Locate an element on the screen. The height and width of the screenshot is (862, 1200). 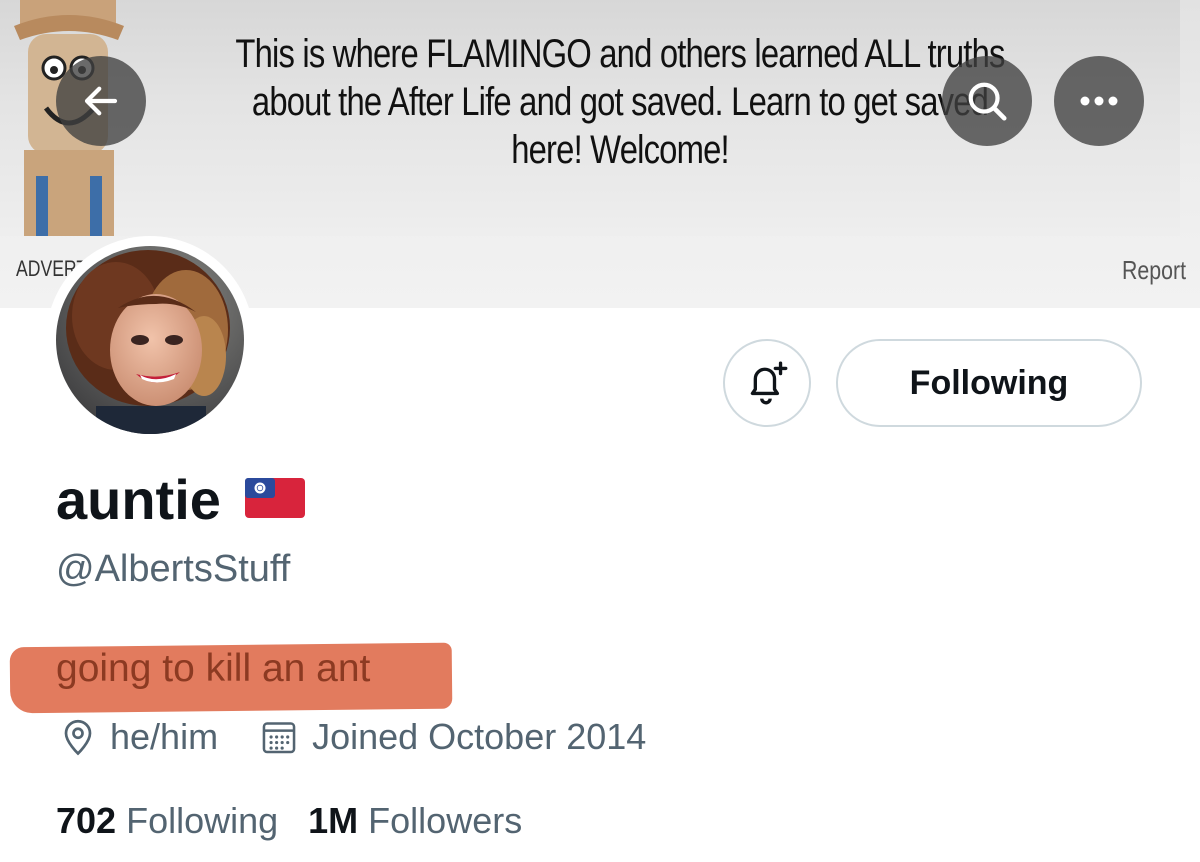
followers-count: 1M is located at coordinates (333, 820).